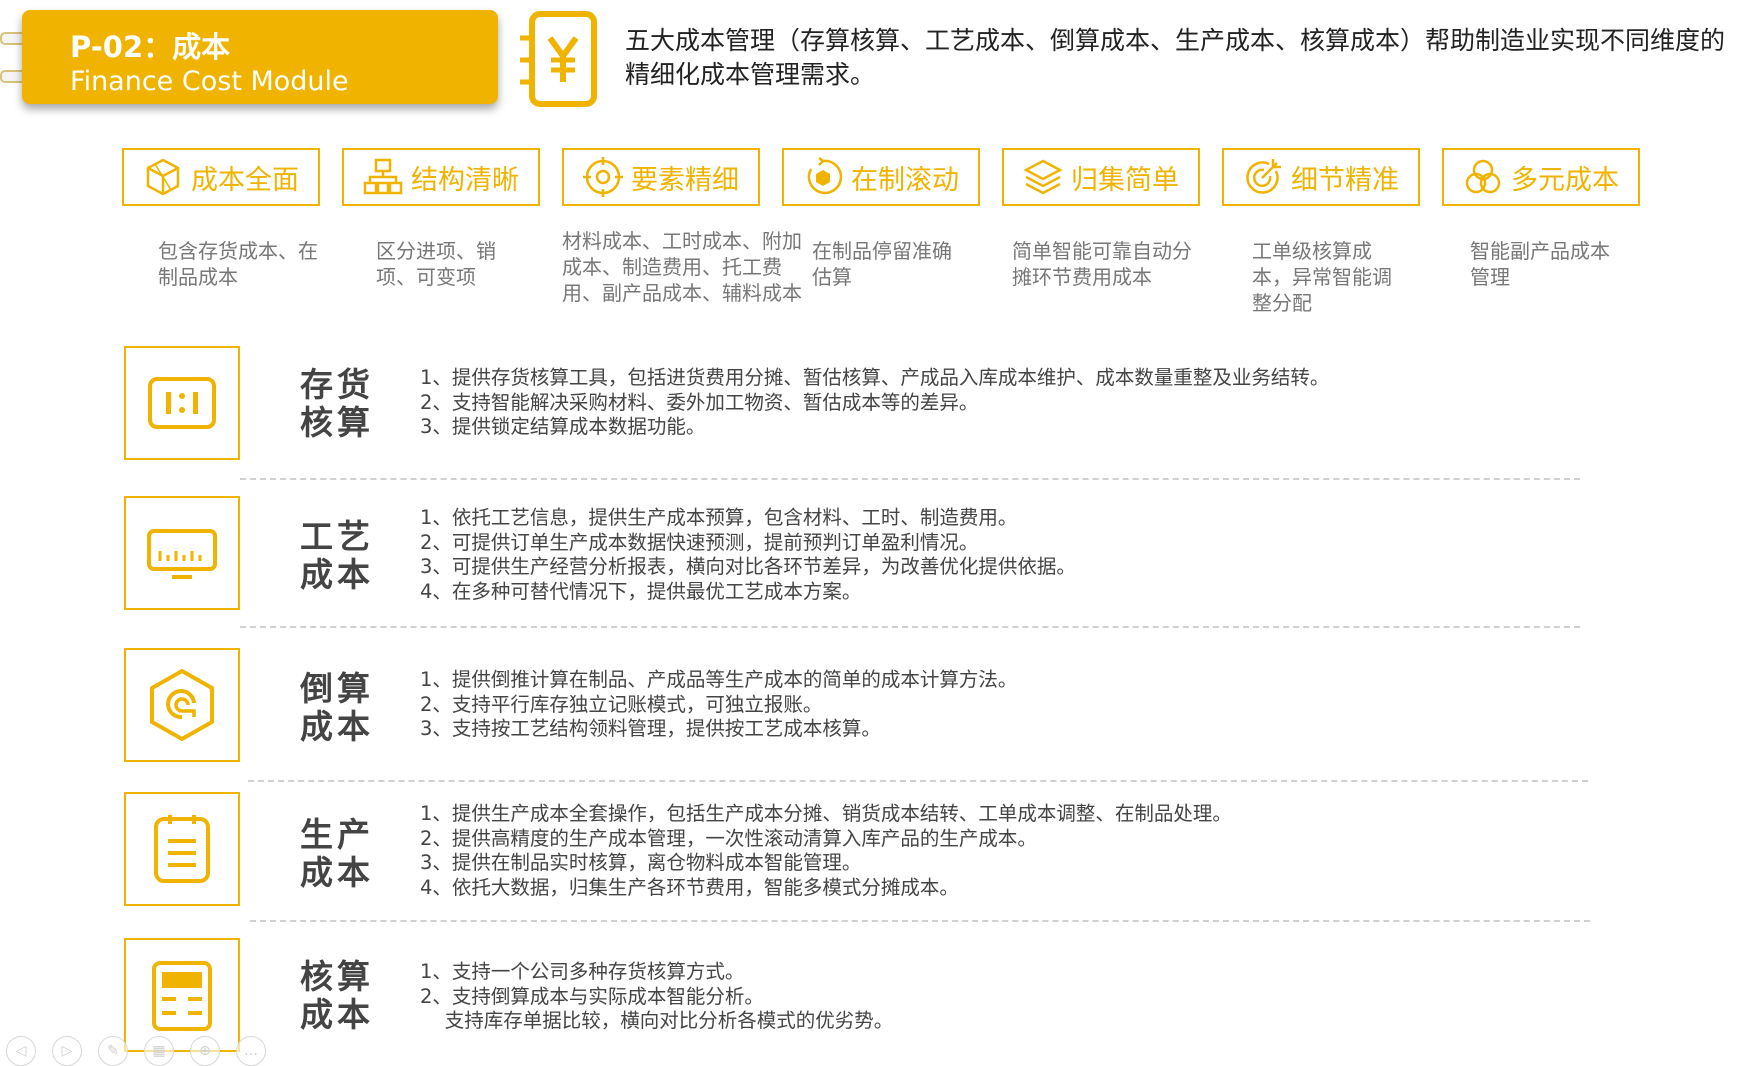 Image resolution: width=1746 pixels, height=1066 pixels. Describe the element at coordinates (719, 517) in the screenshot. I see `section-line: 1、依托工艺信息，提供生产成本预算，包含材料、工时、制造费用。` at that location.